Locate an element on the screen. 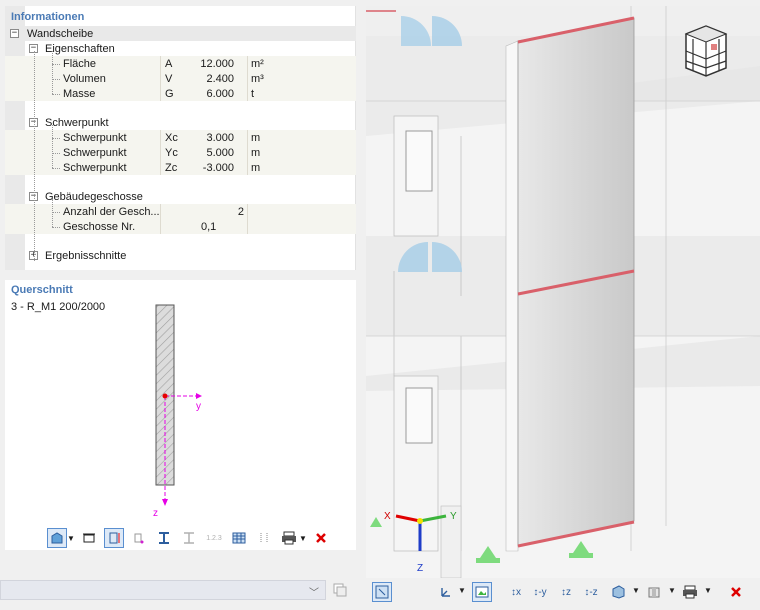 The height and width of the screenshot is (610, 760). view-x-icon: ↕x is located at coordinates (516, 592).